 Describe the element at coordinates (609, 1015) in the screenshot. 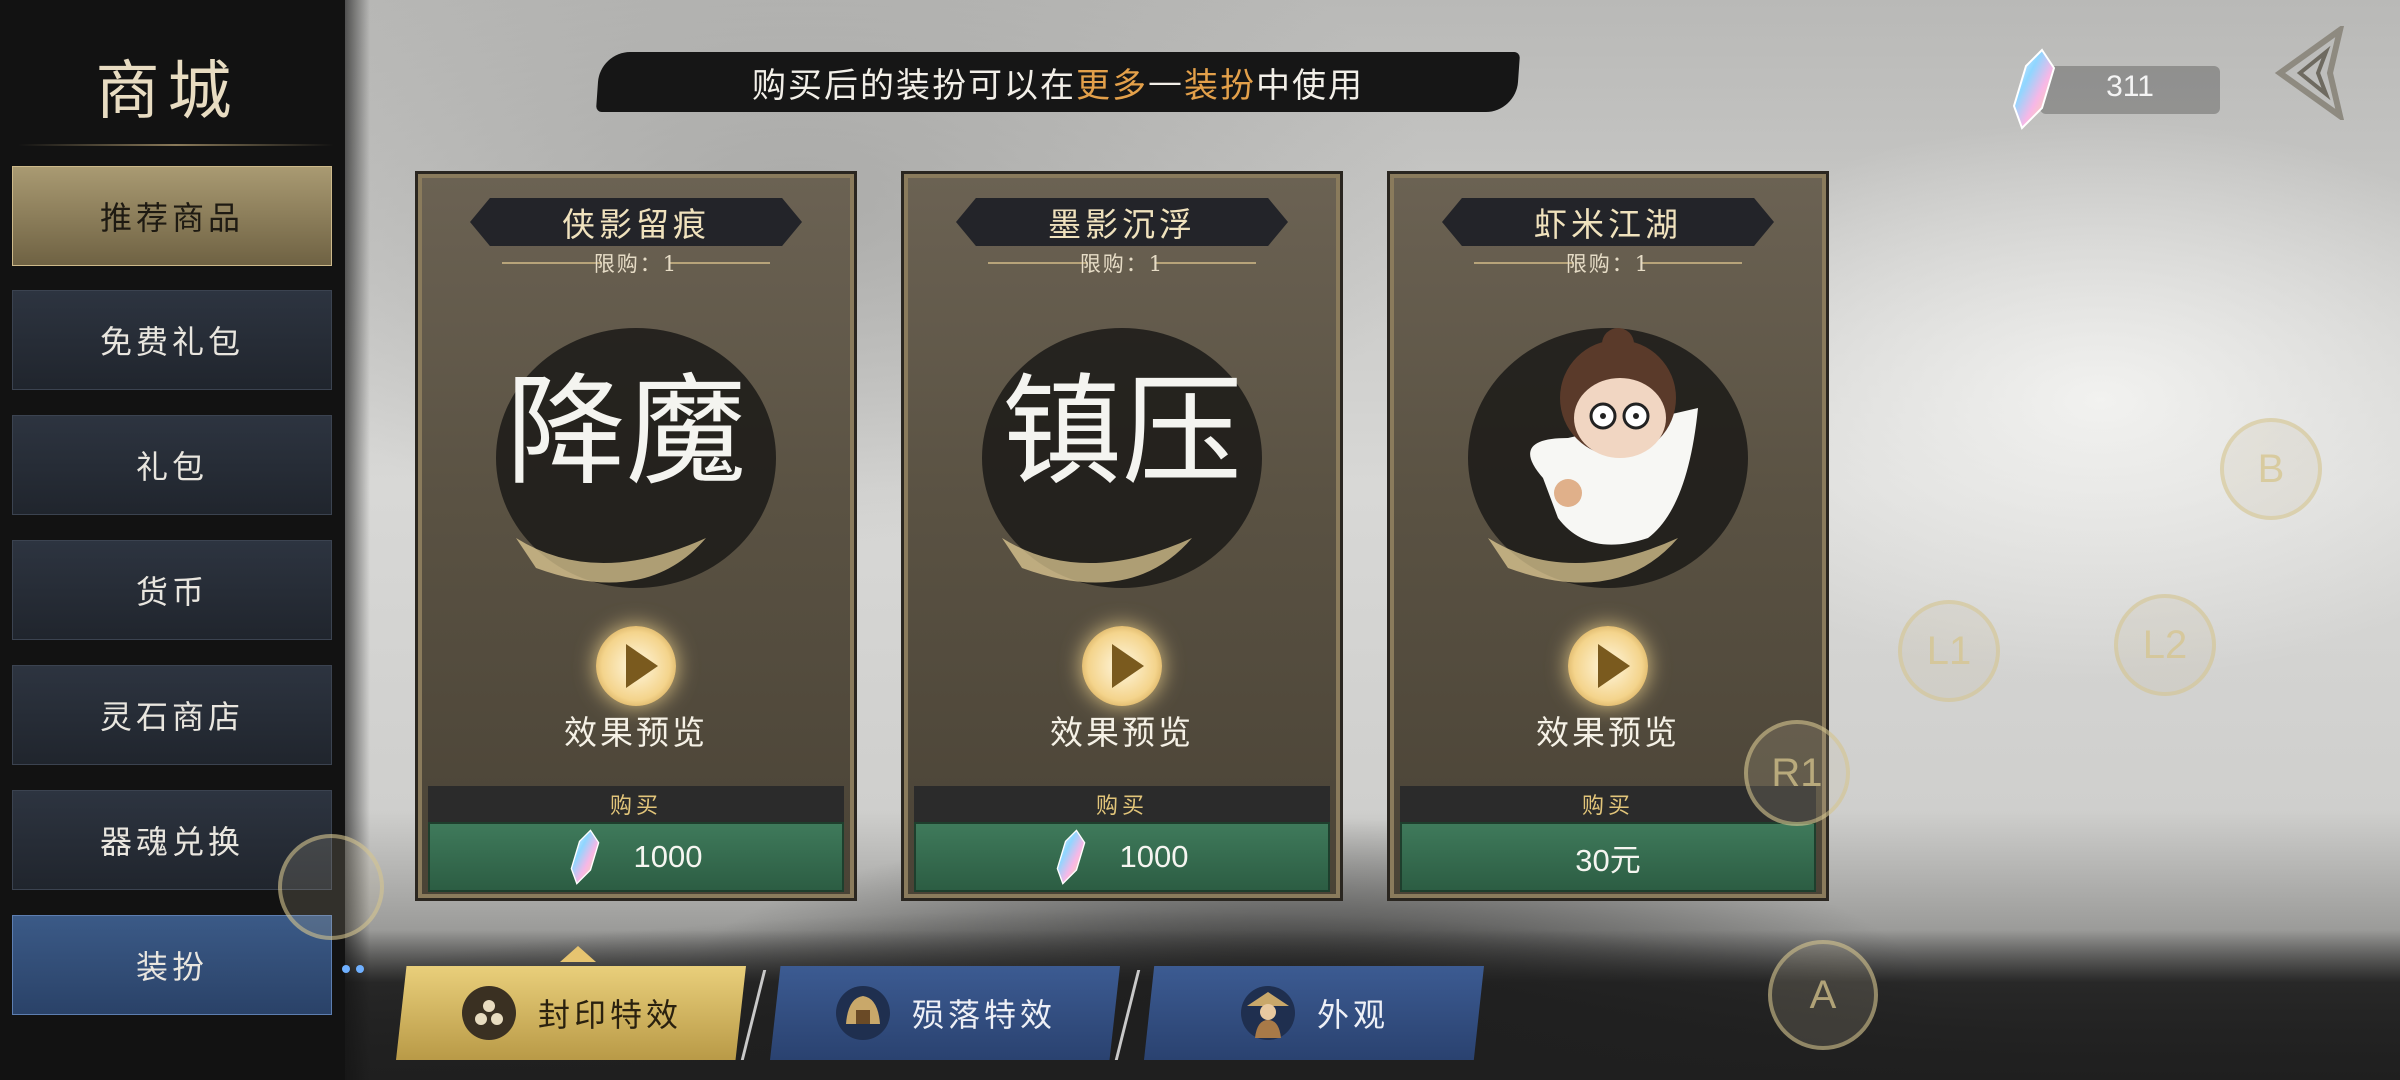

I see `tab-label: 封印特效` at that location.